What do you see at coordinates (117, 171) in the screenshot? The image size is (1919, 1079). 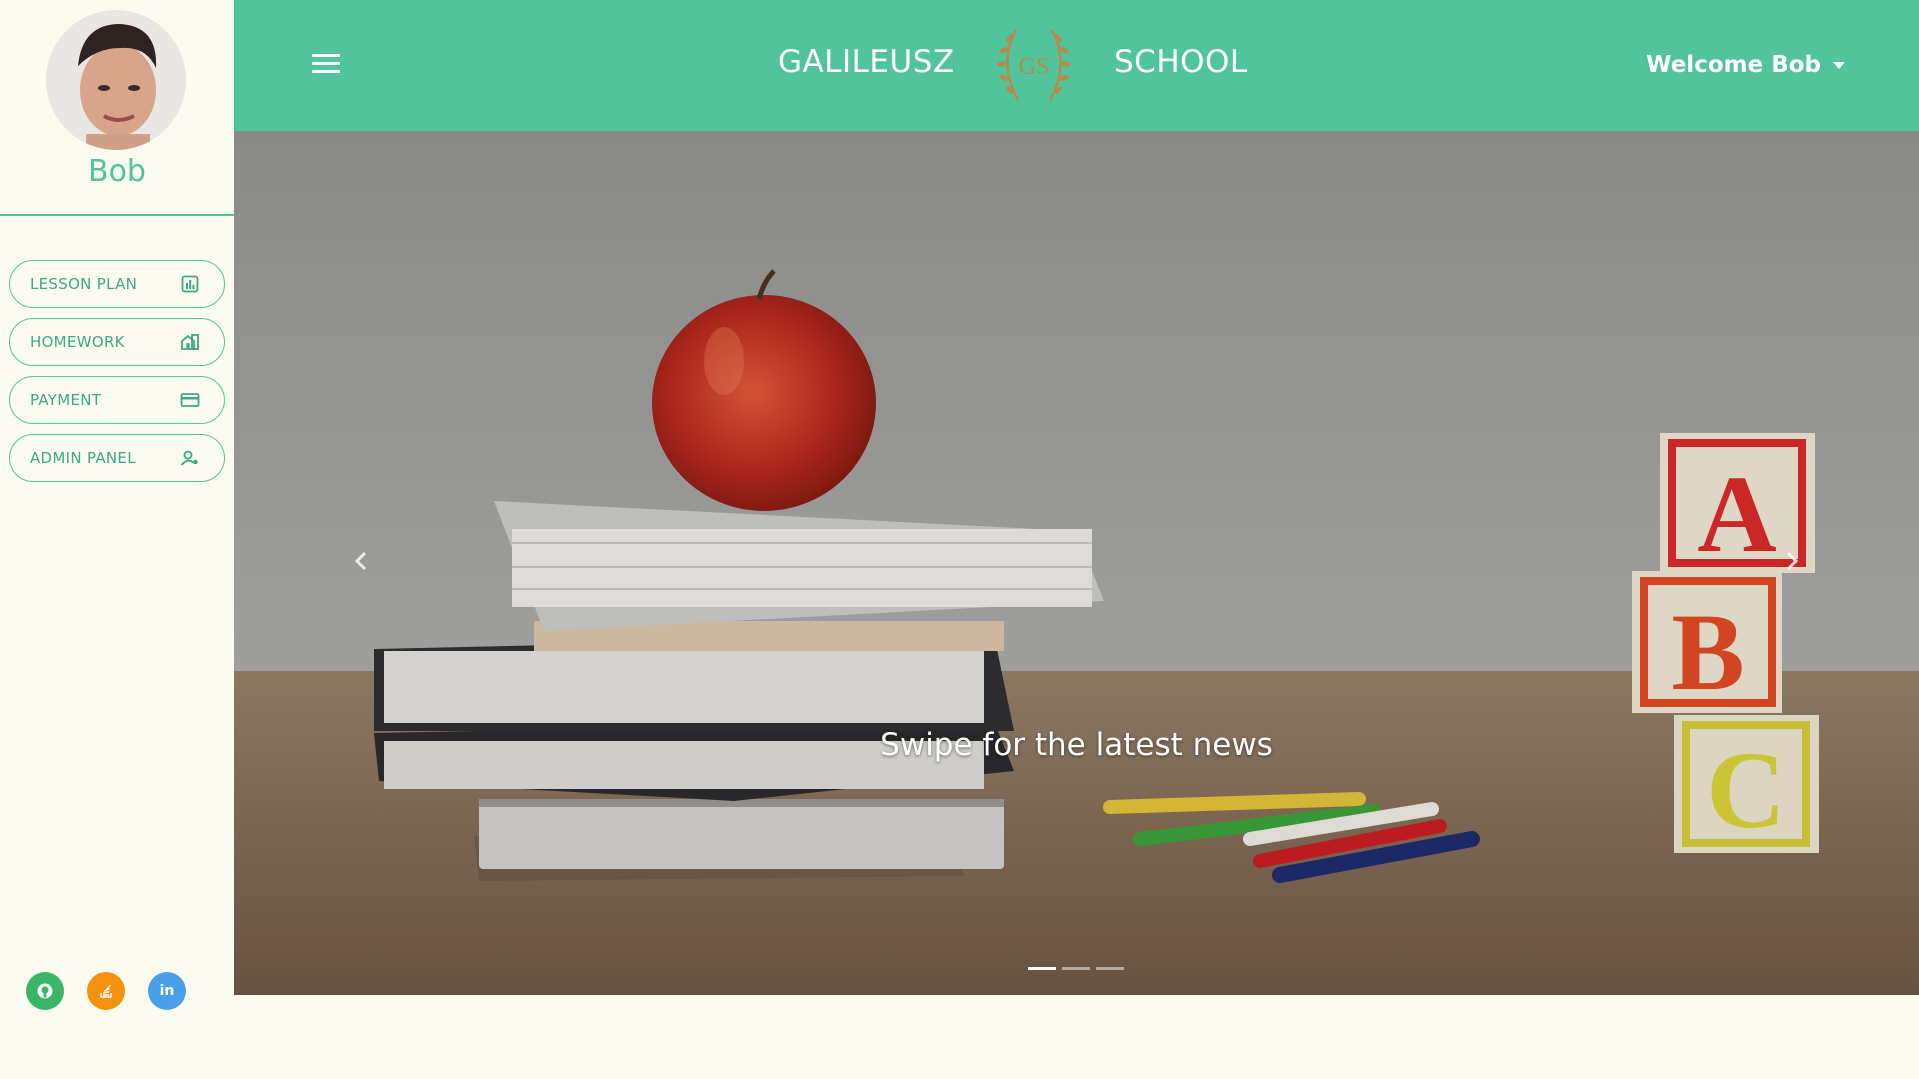 I see `profile-name: Bob` at bounding box center [117, 171].